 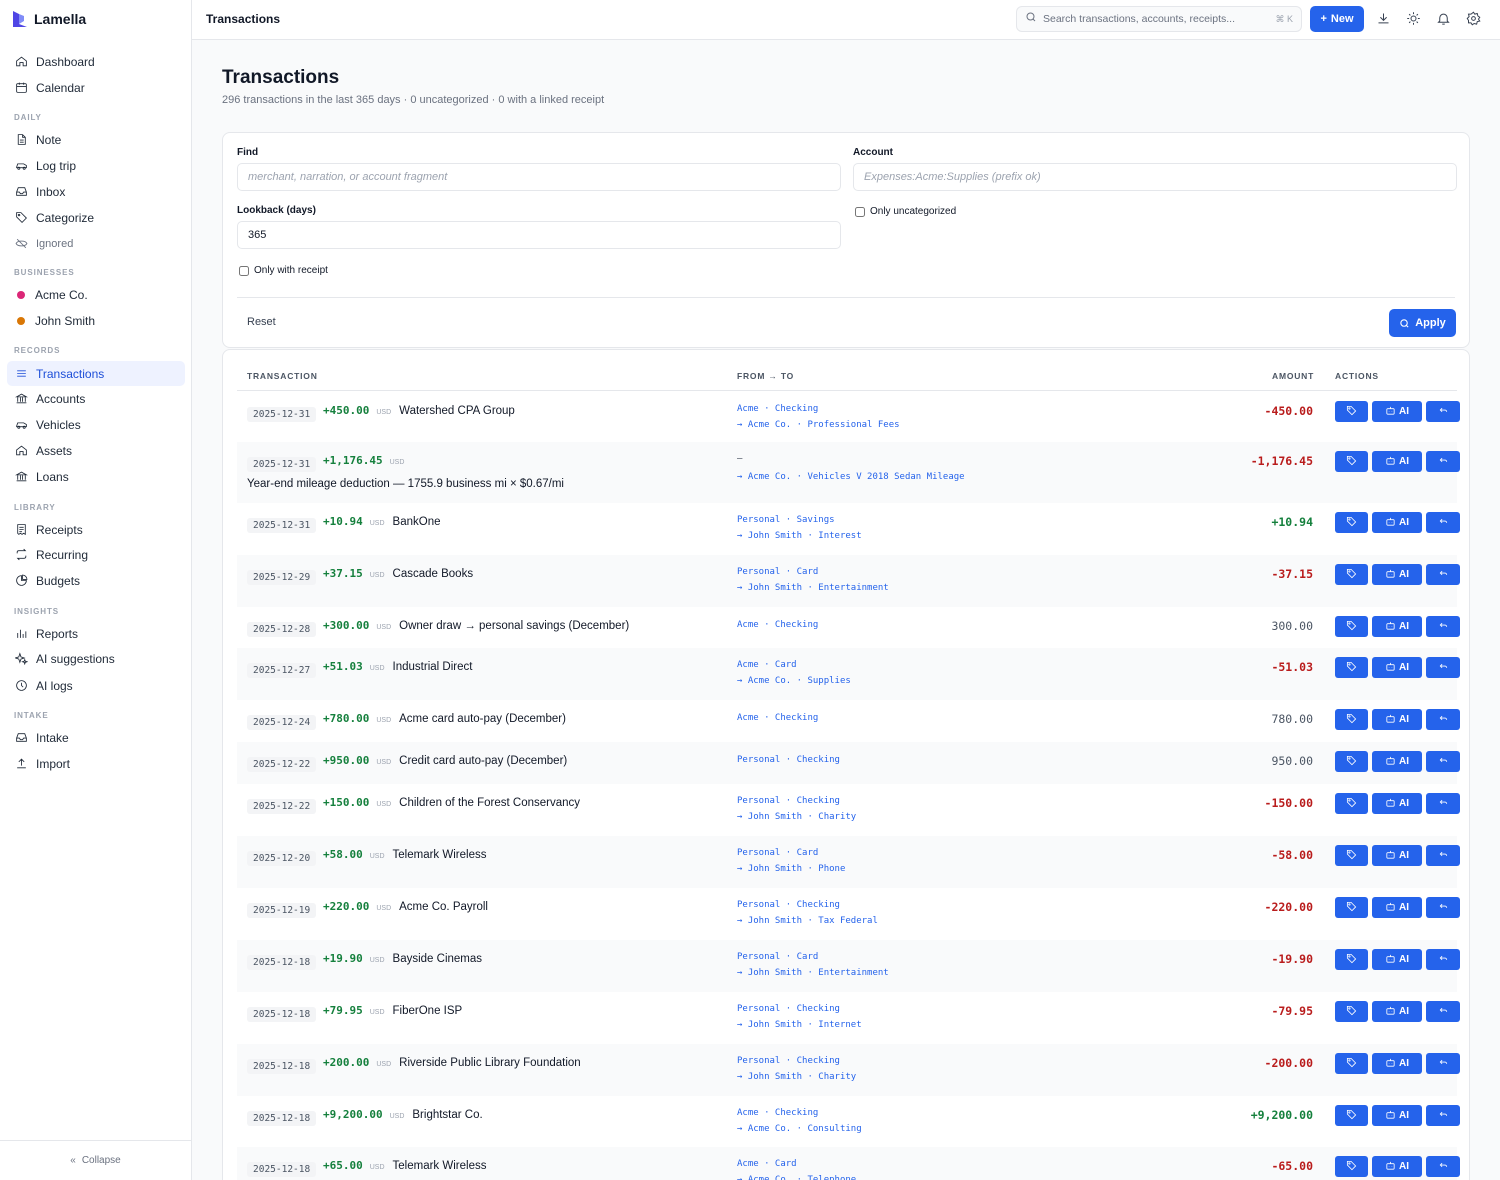 I want to click on only-uncategorized-checkbox: Only uncategorized, so click(x=905, y=211).